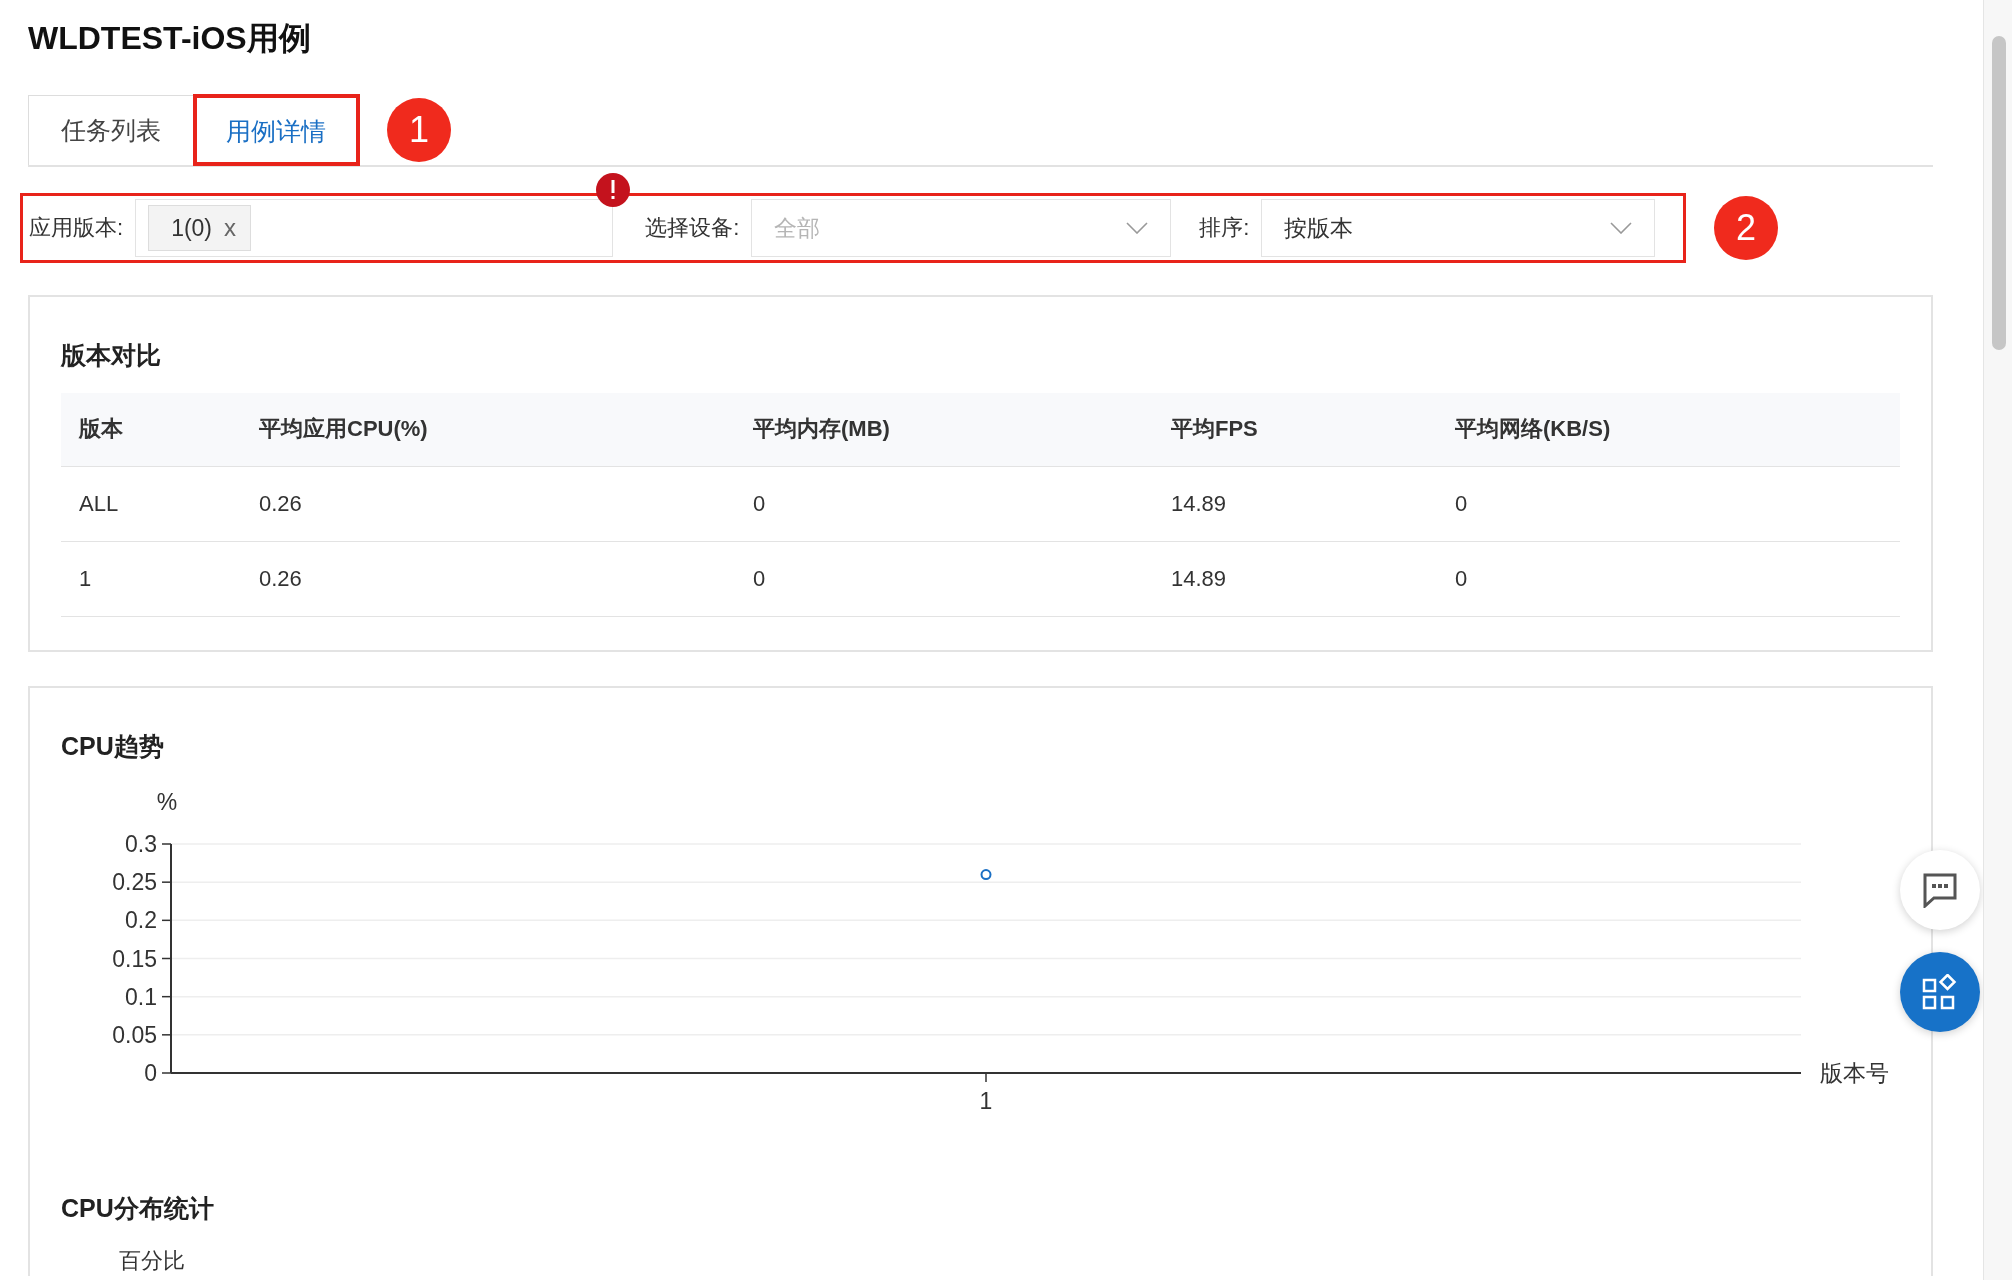  What do you see at coordinates (111, 355) in the screenshot?
I see `section-title: 版本对比` at bounding box center [111, 355].